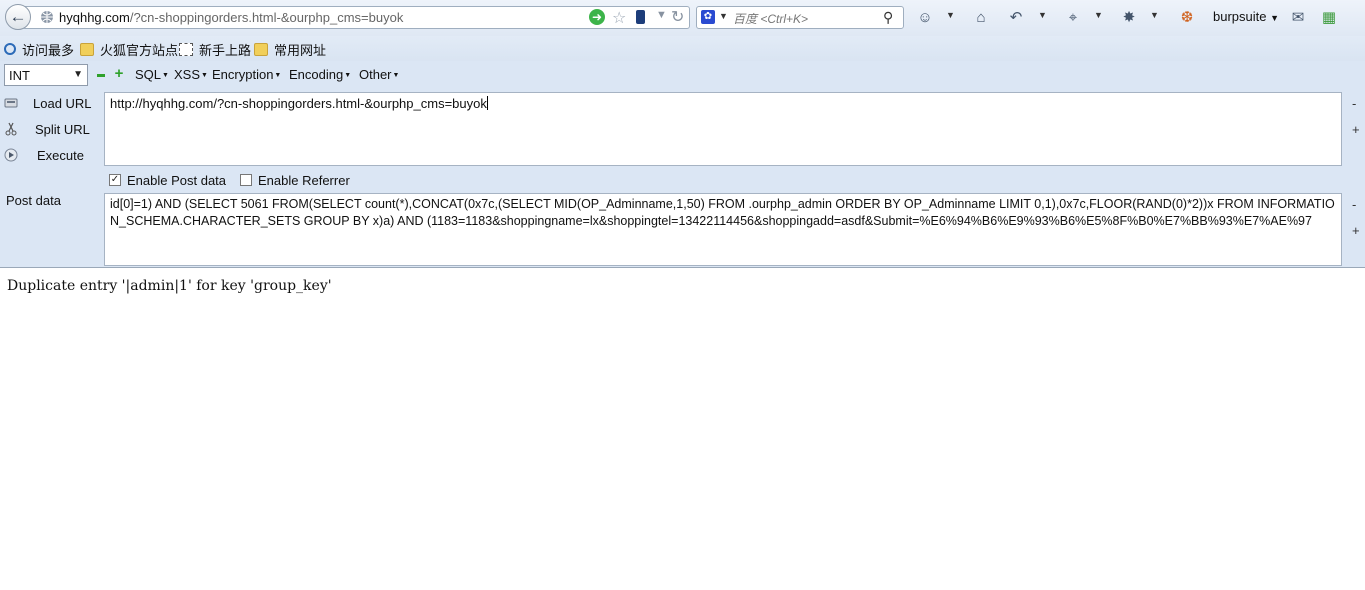 The image size is (1365, 590). I want to click on menu-xss: XSS▼, so click(191, 74).